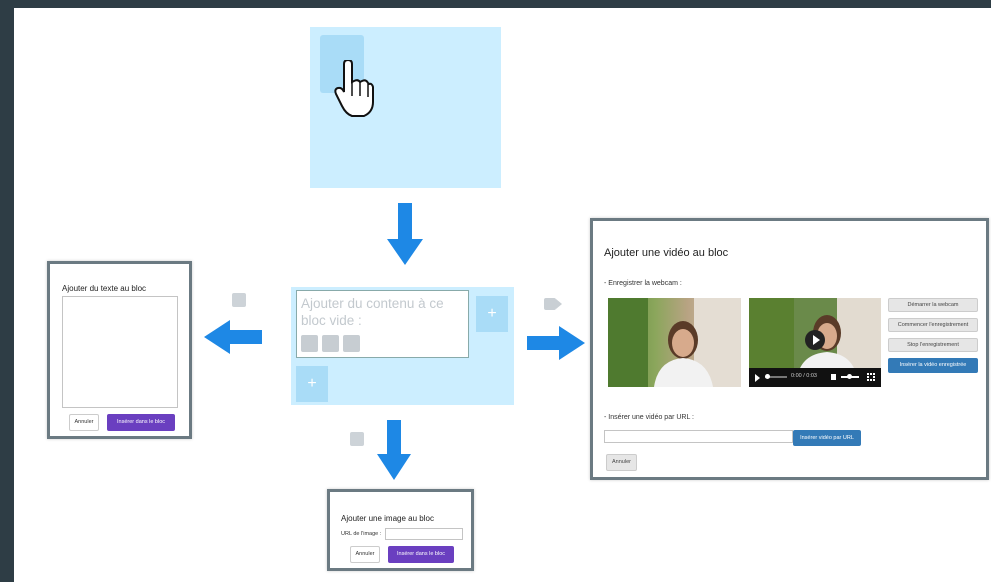 This screenshot has height=582, width=991. I want to click on content-block: Ajouter du contenu à ce bloc vide : + +, so click(402, 346).